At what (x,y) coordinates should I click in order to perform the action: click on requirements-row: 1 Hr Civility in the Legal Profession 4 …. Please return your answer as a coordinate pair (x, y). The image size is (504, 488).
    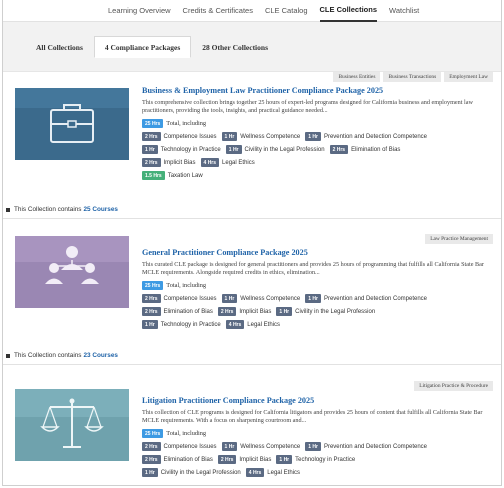
    Looking at the image, I should click on (317, 472).